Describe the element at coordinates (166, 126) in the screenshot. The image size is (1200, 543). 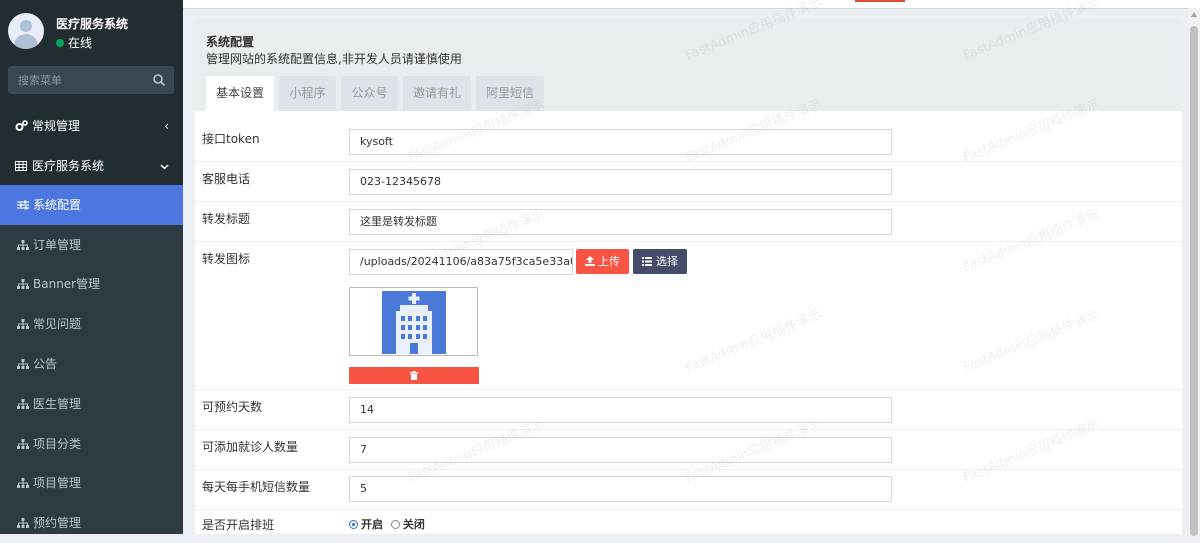
I see `chevron-left-icon: ‹` at that location.